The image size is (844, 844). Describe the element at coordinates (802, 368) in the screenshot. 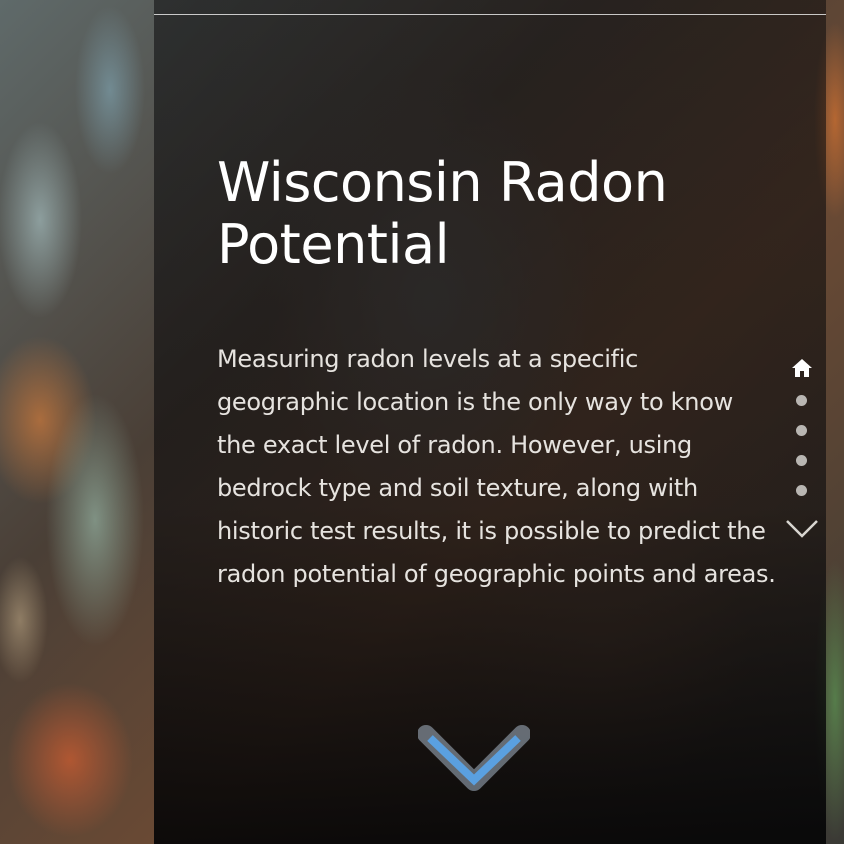

I see `home-icon` at that location.